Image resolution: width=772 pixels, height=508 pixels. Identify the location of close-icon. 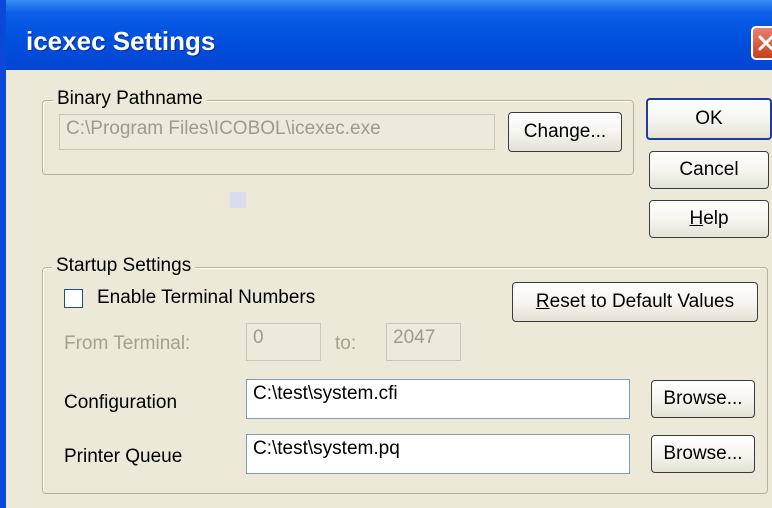
(765, 43).